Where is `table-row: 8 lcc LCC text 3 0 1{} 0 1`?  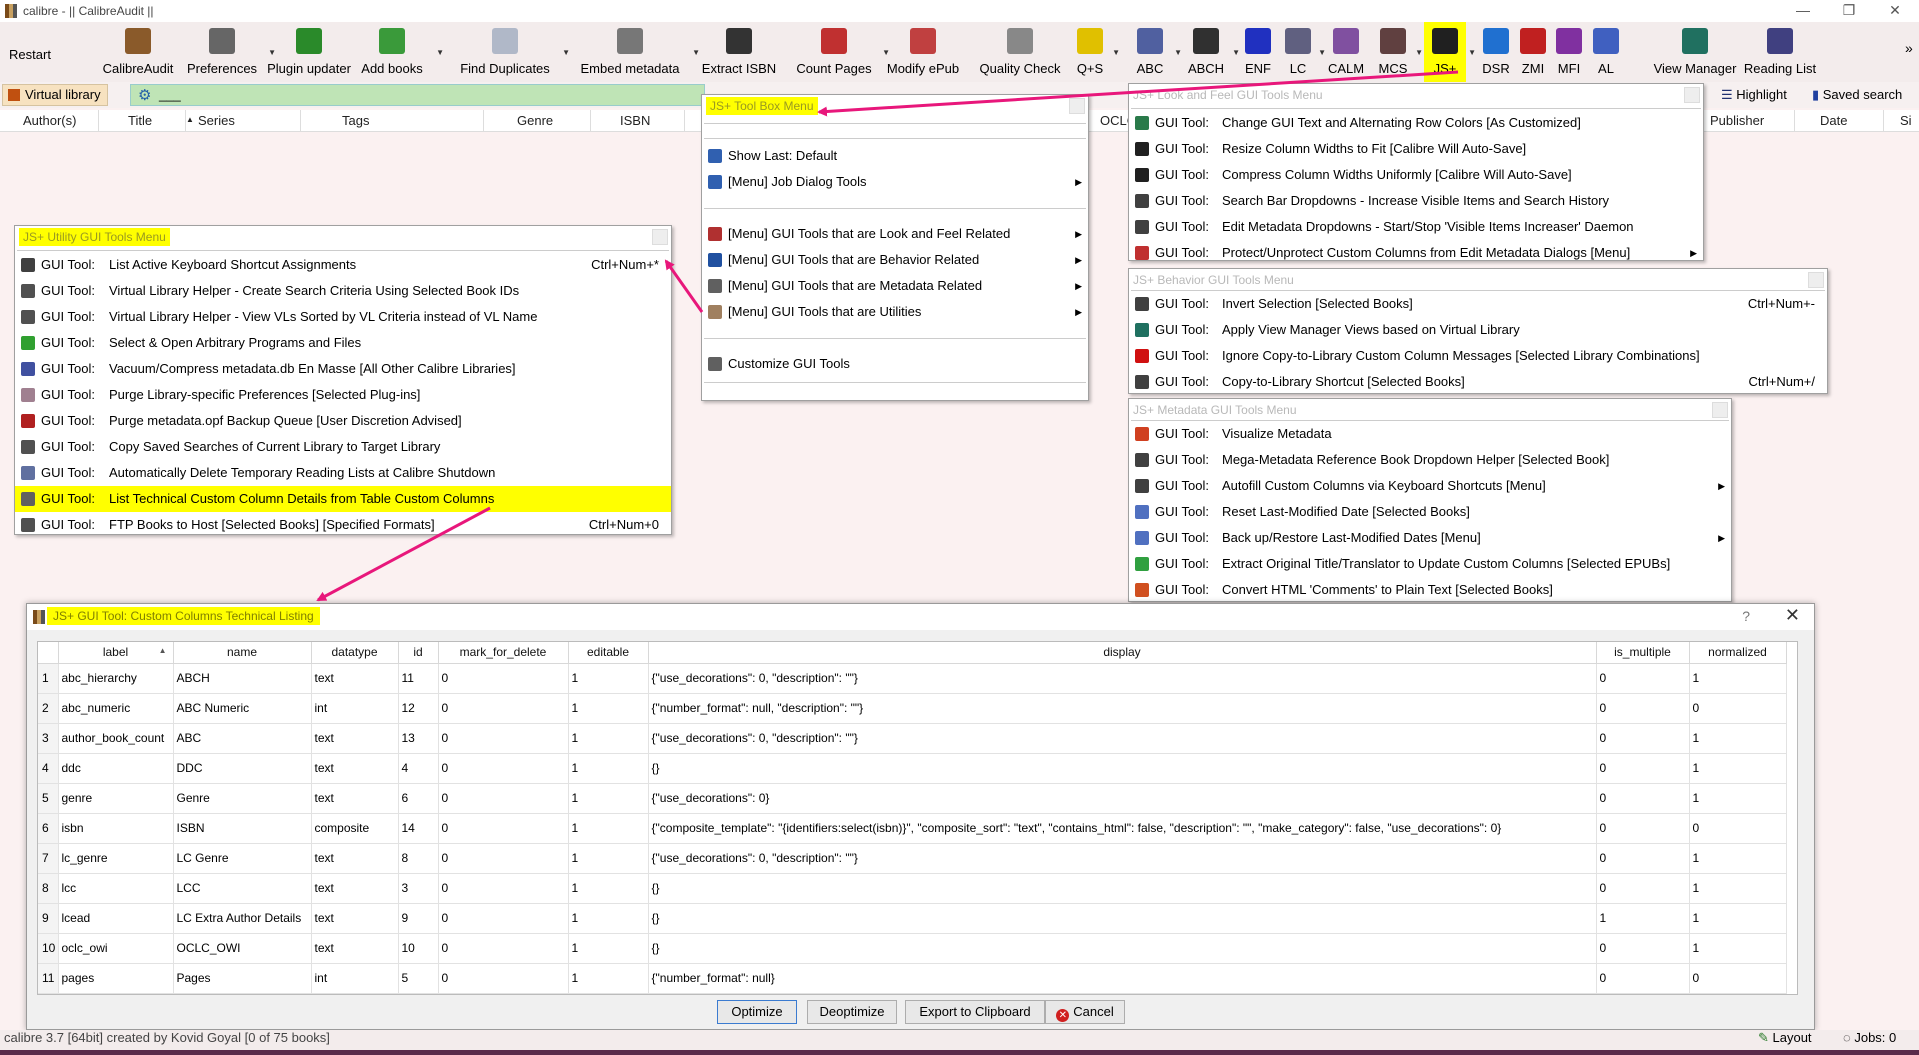
table-row: 8 lcc LCC text 3 0 1{} 0 1 is located at coordinates (912, 888).